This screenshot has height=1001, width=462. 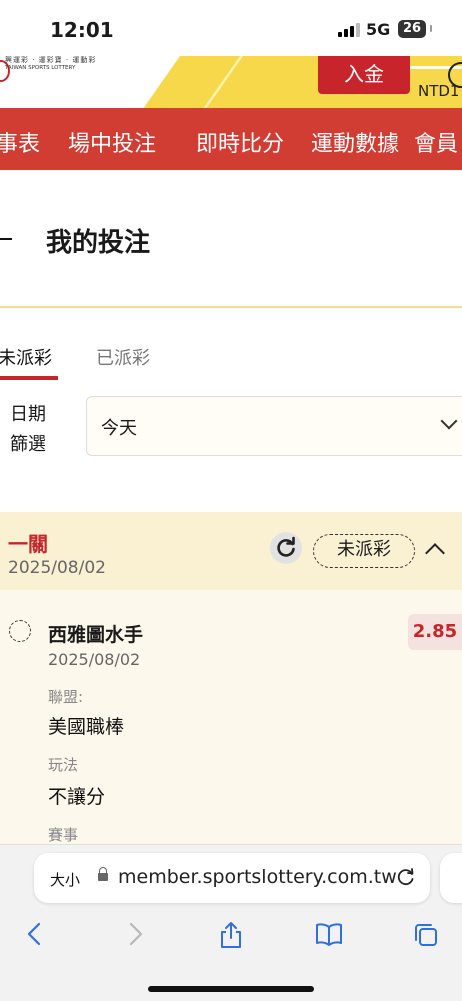 What do you see at coordinates (451, 878) in the screenshot?
I see `next-tab-peek` at bounding box center [451, 878].